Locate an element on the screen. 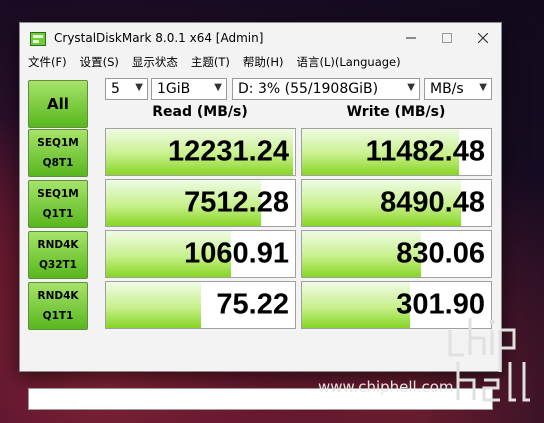  test-count-value: 5 is located at coordinates (115, 89).